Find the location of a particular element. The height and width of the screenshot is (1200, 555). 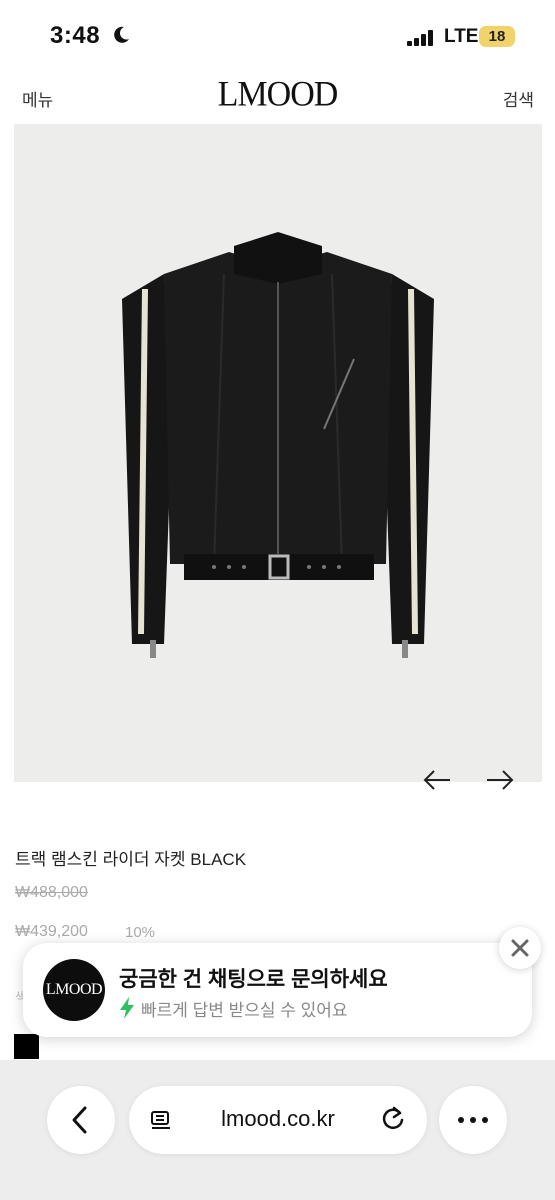

sale-price: ₩439,200 is located at coordinates (51, 931).